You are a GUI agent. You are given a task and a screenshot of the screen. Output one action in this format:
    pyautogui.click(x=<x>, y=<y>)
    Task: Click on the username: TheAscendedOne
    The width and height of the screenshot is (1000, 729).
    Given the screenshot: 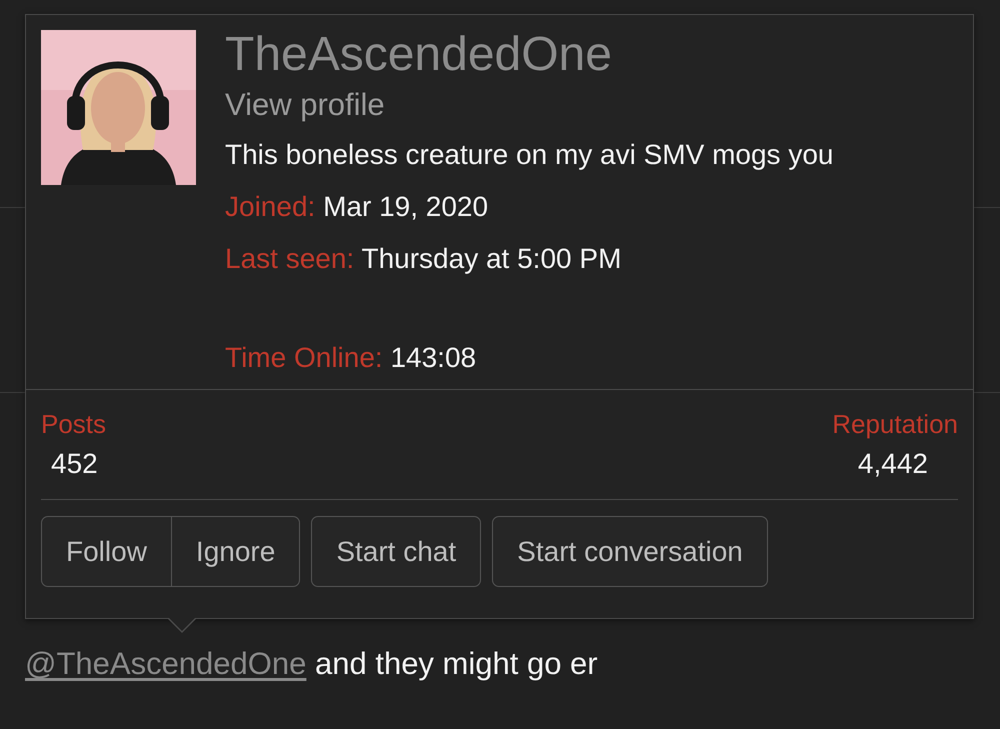 What is the action you would take?
    pyautogui.click(x=529, y=55)
    